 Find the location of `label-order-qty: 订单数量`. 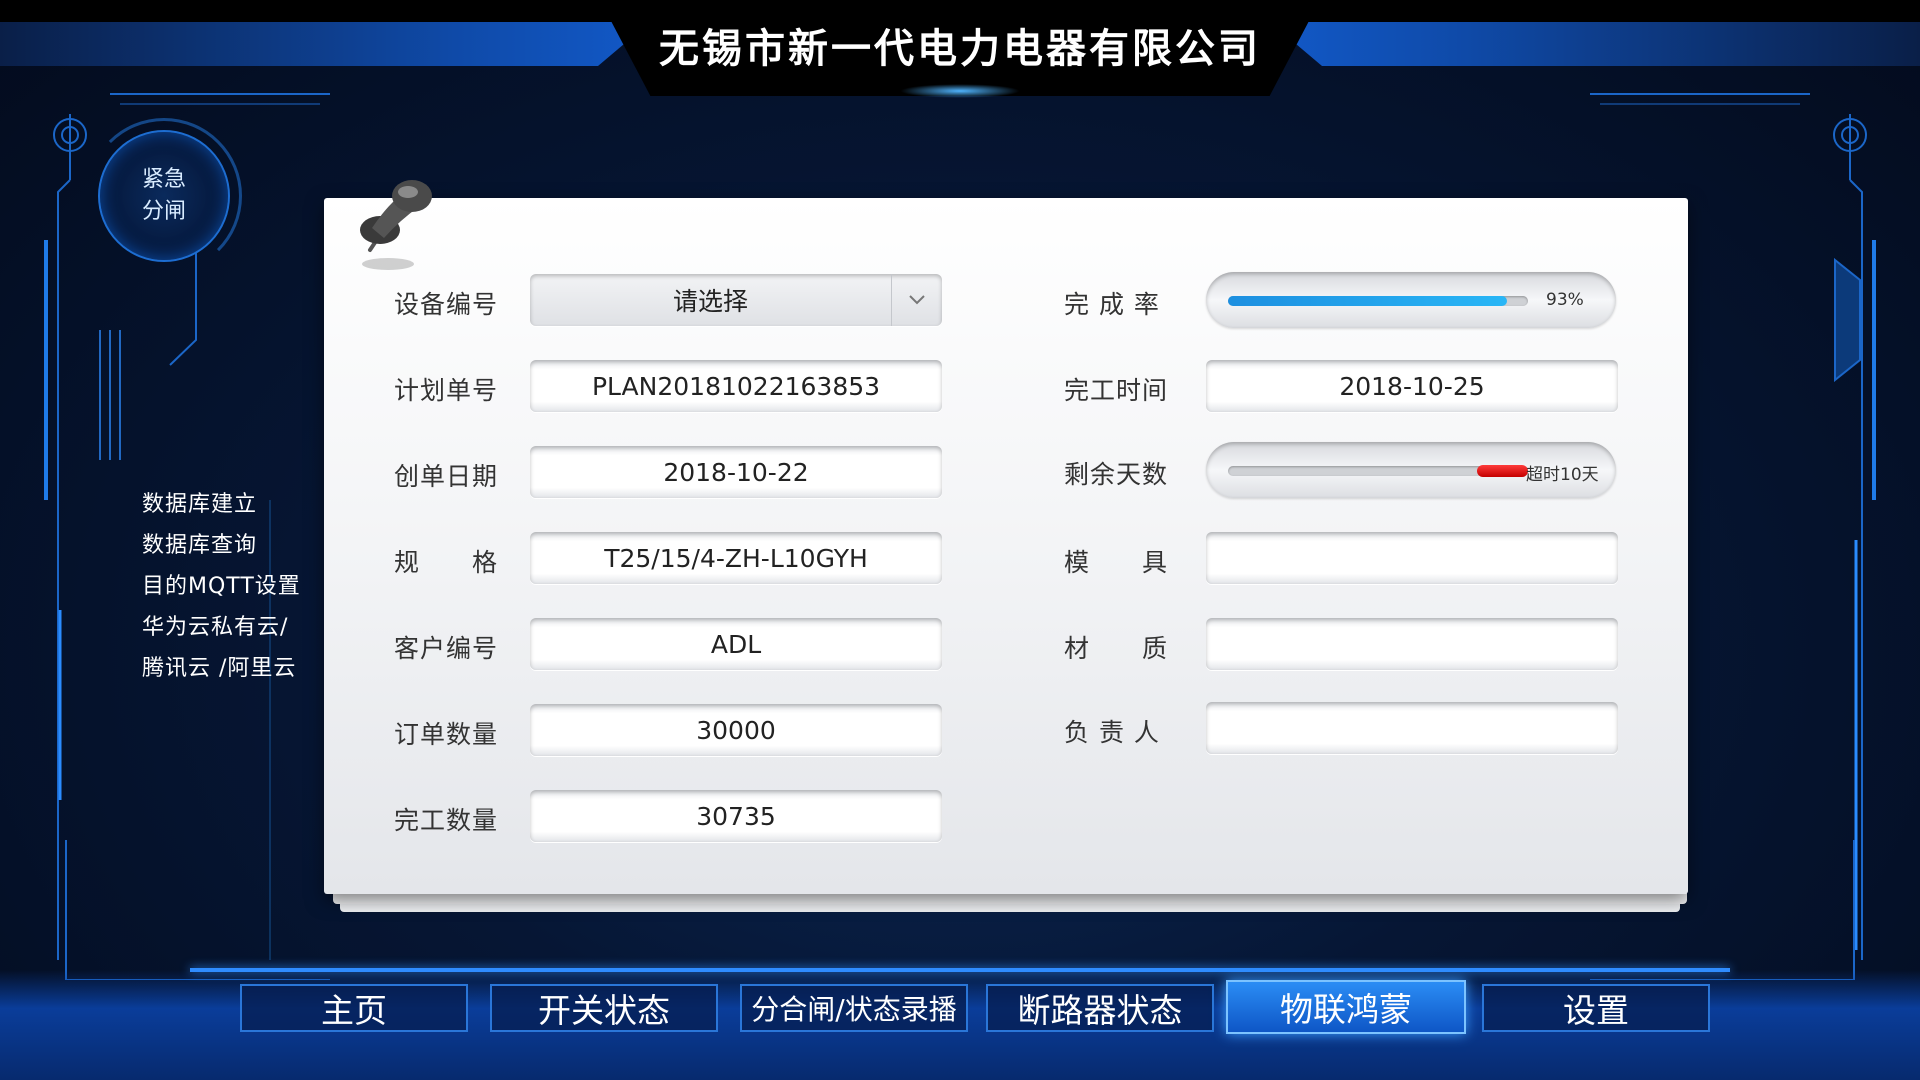

label-order-qty: 订单数量 is located at coordinates (446, 734).